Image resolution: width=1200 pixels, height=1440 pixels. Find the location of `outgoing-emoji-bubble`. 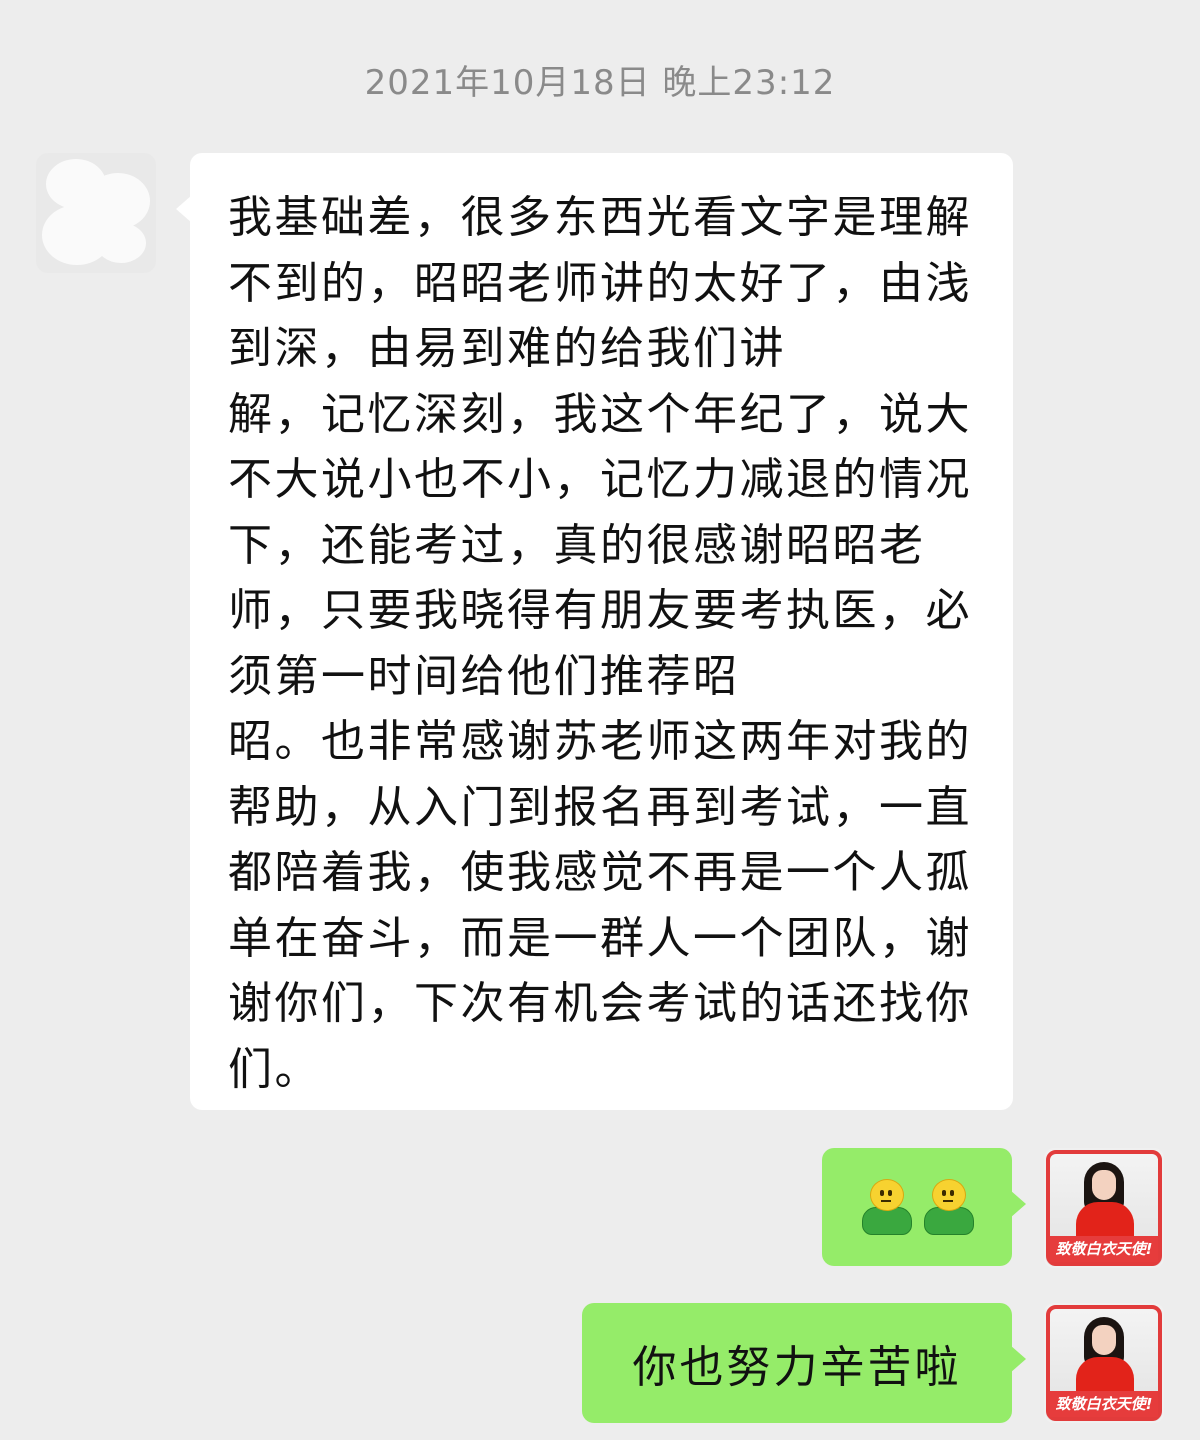

outgoing-emoji-bubble is located at coordinates (924, 1207).